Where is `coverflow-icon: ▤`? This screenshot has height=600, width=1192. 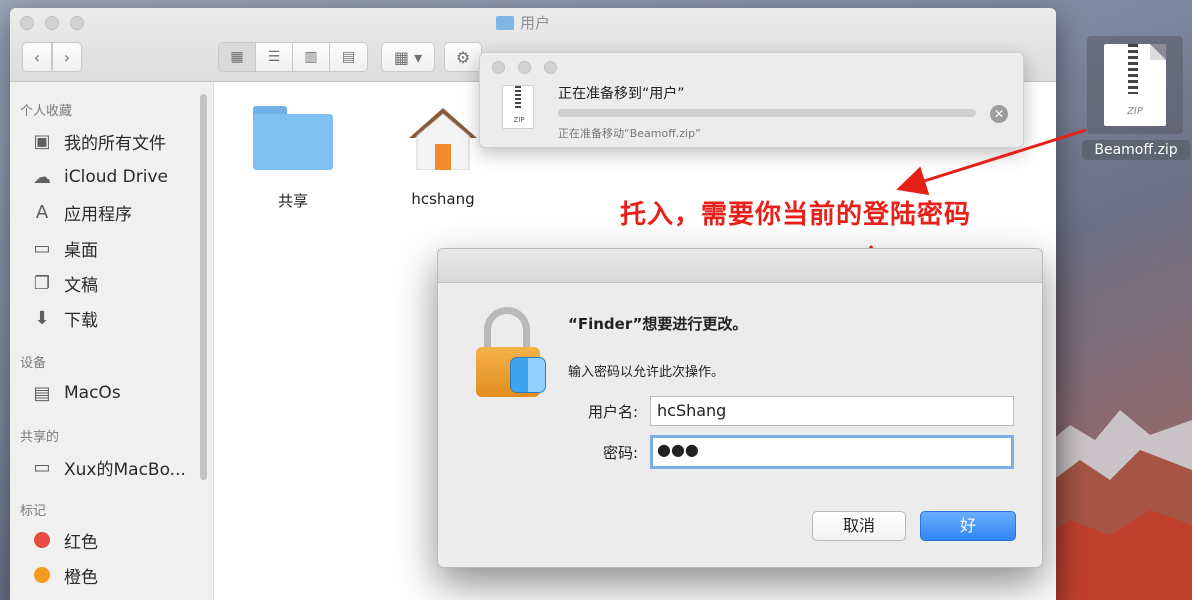
coverflow-icon: ▤ is located at coordinates (348, 57).